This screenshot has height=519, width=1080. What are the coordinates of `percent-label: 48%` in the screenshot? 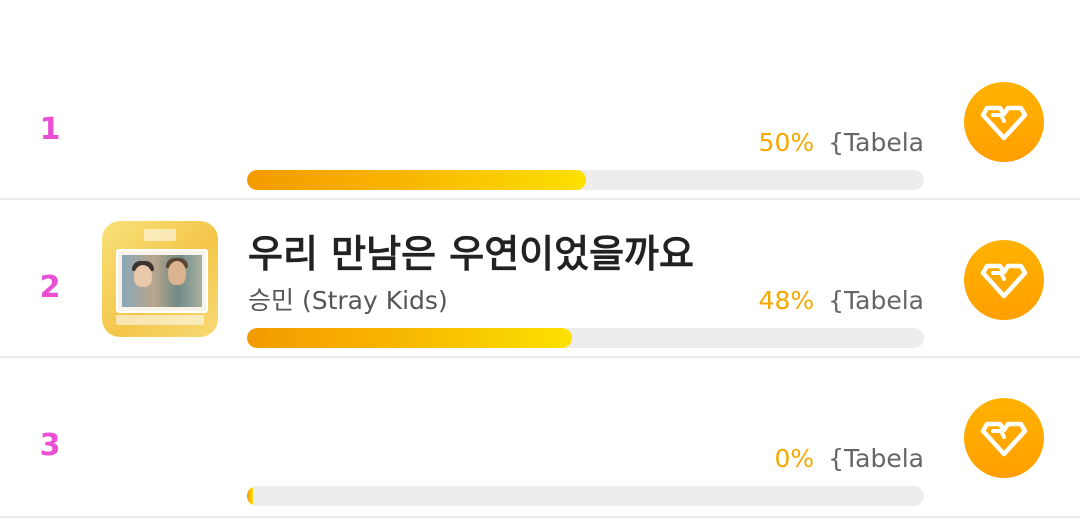 It's located at (786, 300).